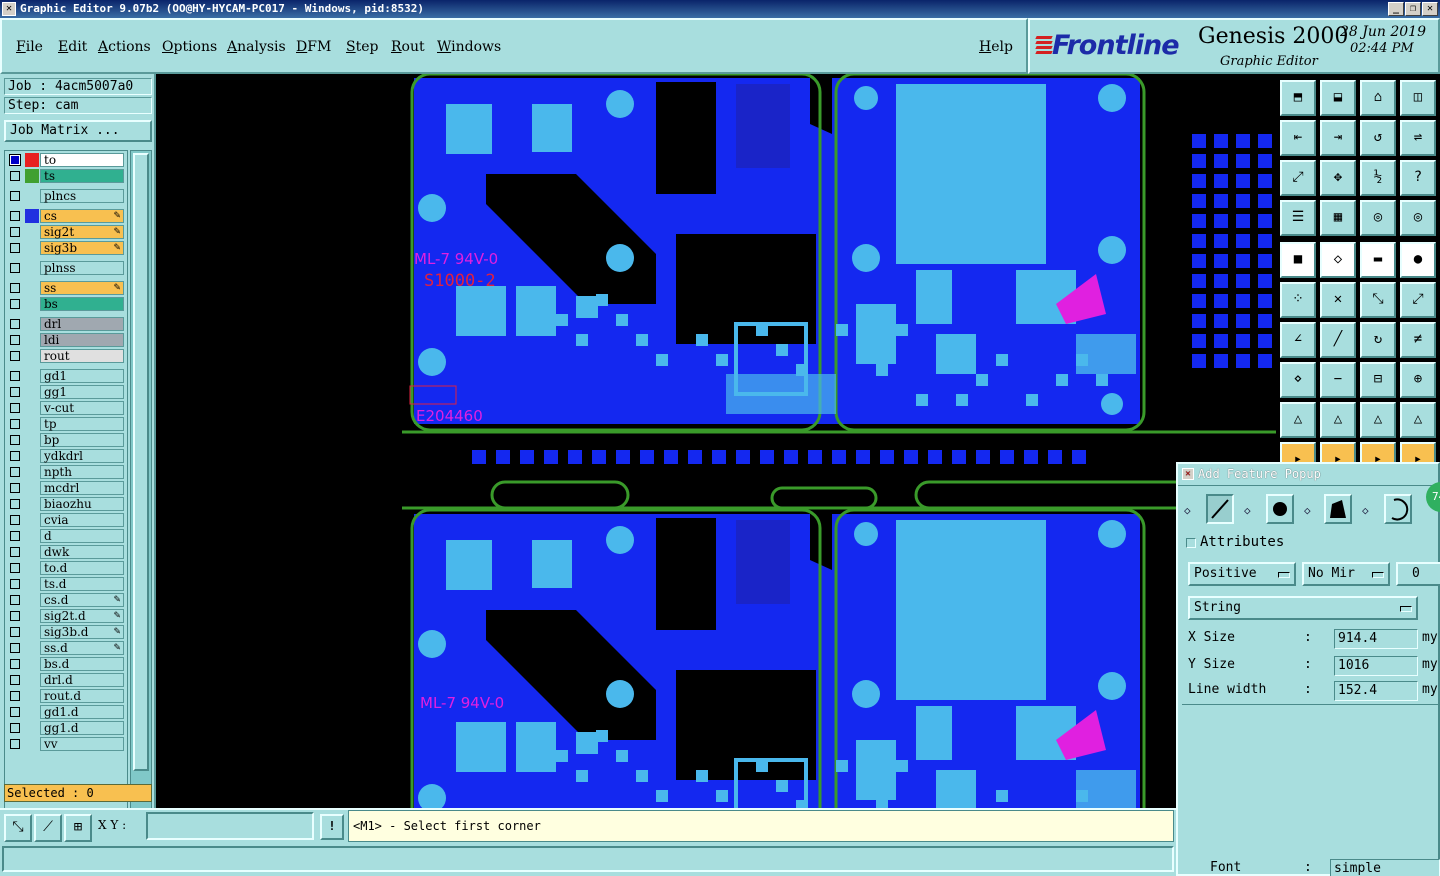 This screenshot has width=1440, height=876. What do you see at coordinates (1280, 509) in the screenshot?
I see `pad-shape-button` at bounding box center [1280, 509].